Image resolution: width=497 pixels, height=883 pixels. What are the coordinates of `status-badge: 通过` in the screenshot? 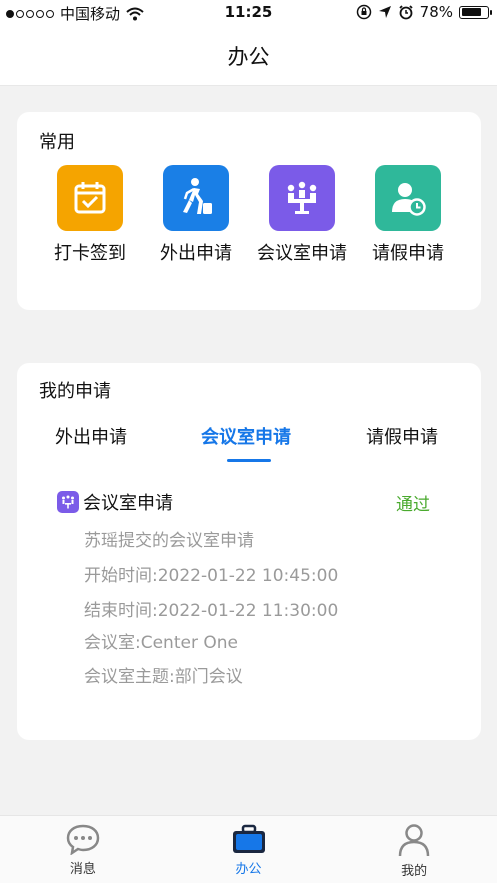 It's located at (413, 505).